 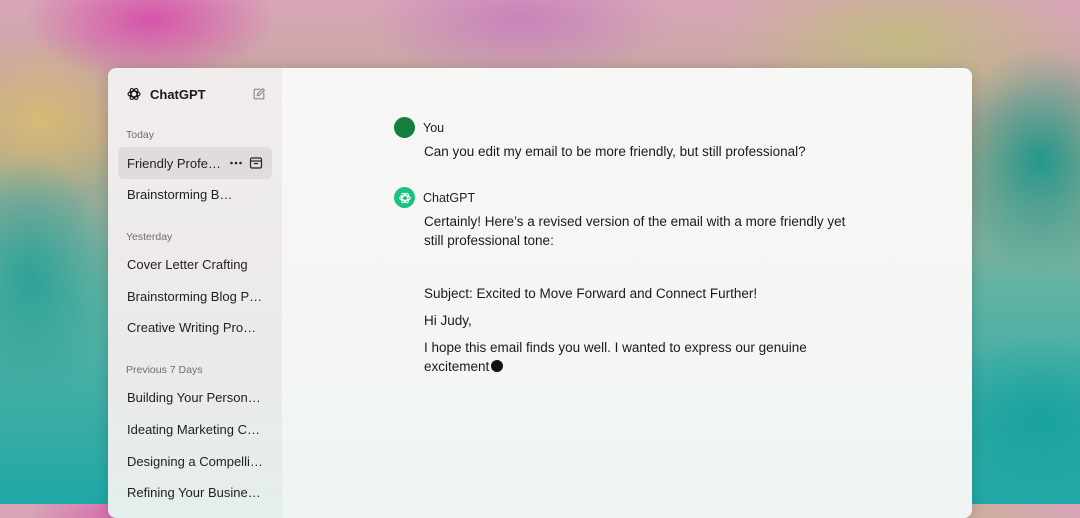 I want to click on chat-item-ideating-marketing-campaigns: Ideating Marketing Campaigns, so click(x=195, y=429).